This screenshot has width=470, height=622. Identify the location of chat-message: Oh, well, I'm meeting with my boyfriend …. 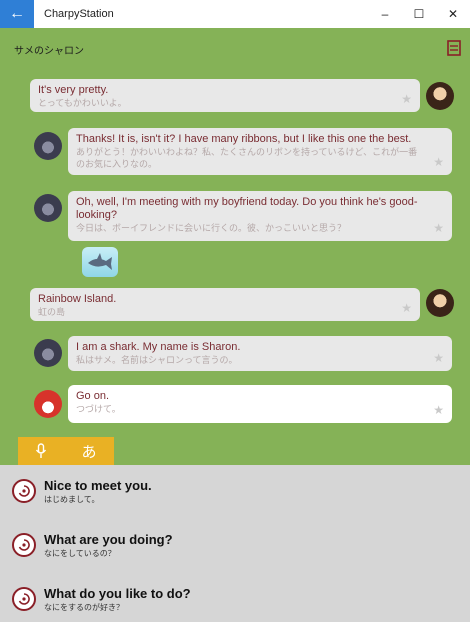
(260, 216).